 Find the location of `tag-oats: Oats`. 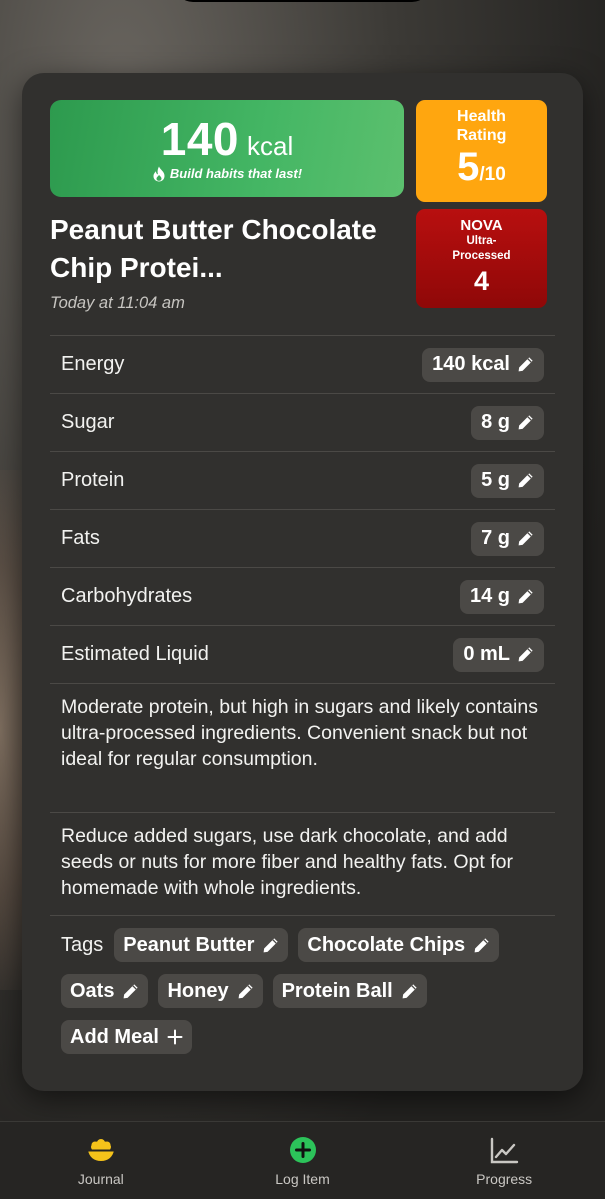

tag-oats: Oats is located at coordinates (105, 991).